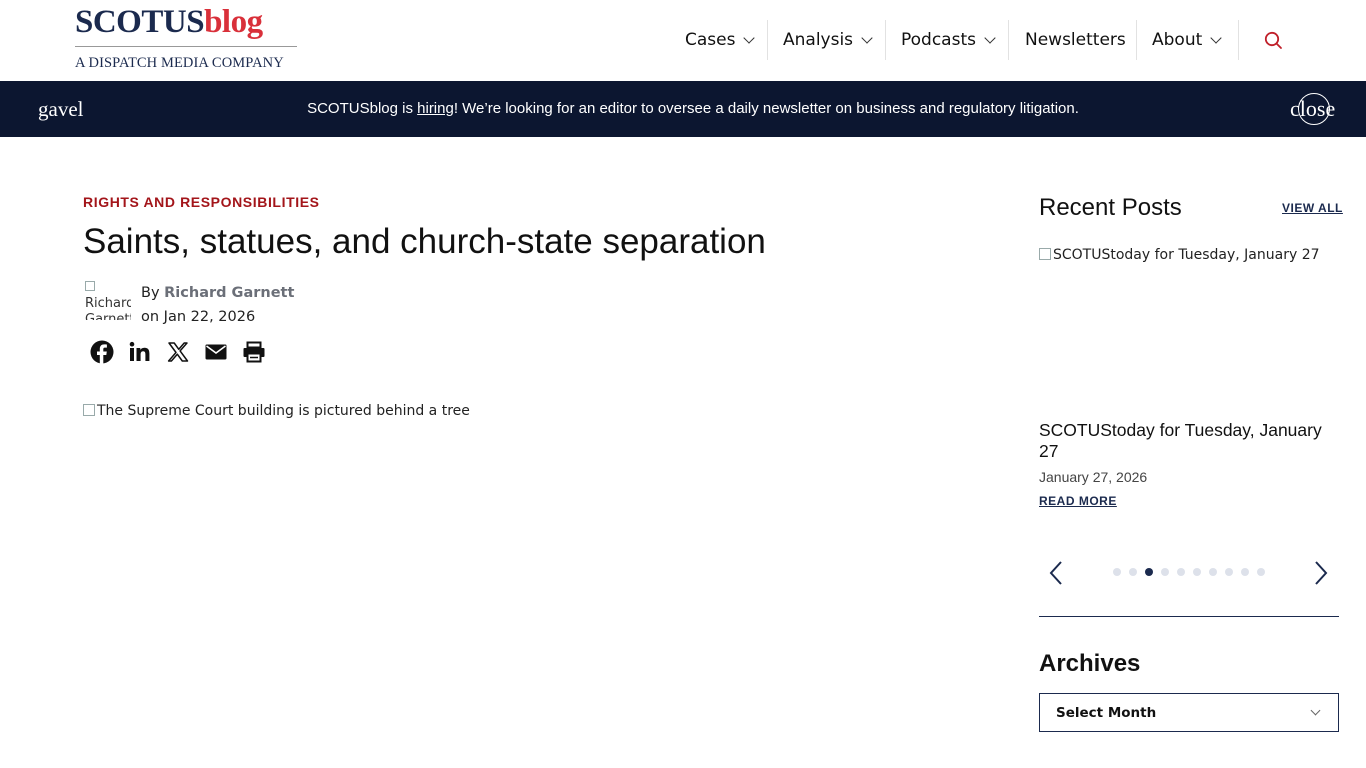  Describe the element at coordinates (818, 40) in the screenshot. I see `nav-item-label: Analysis` at that location.